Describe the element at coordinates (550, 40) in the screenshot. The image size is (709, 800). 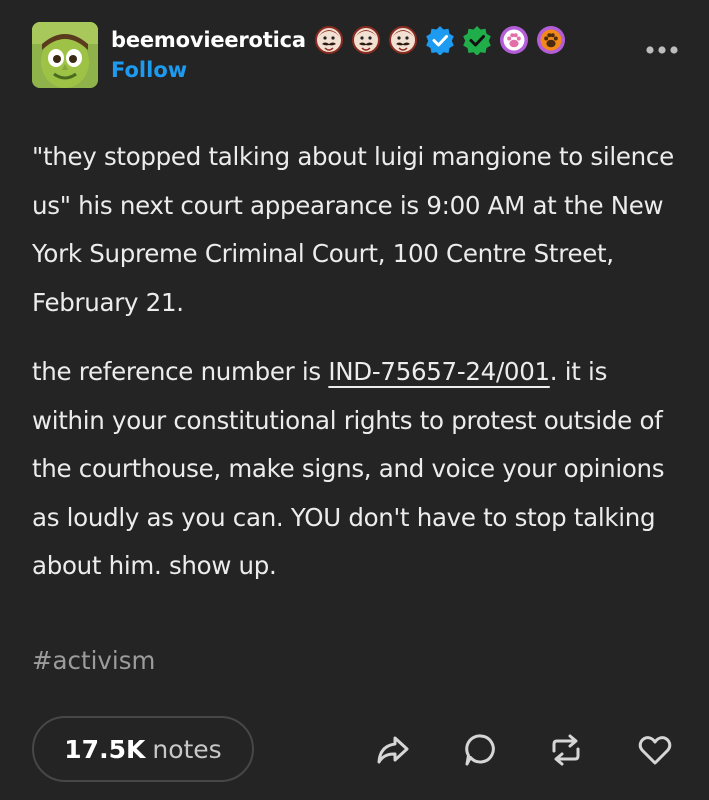
I see `orange-paw-badge-icon` at that location.